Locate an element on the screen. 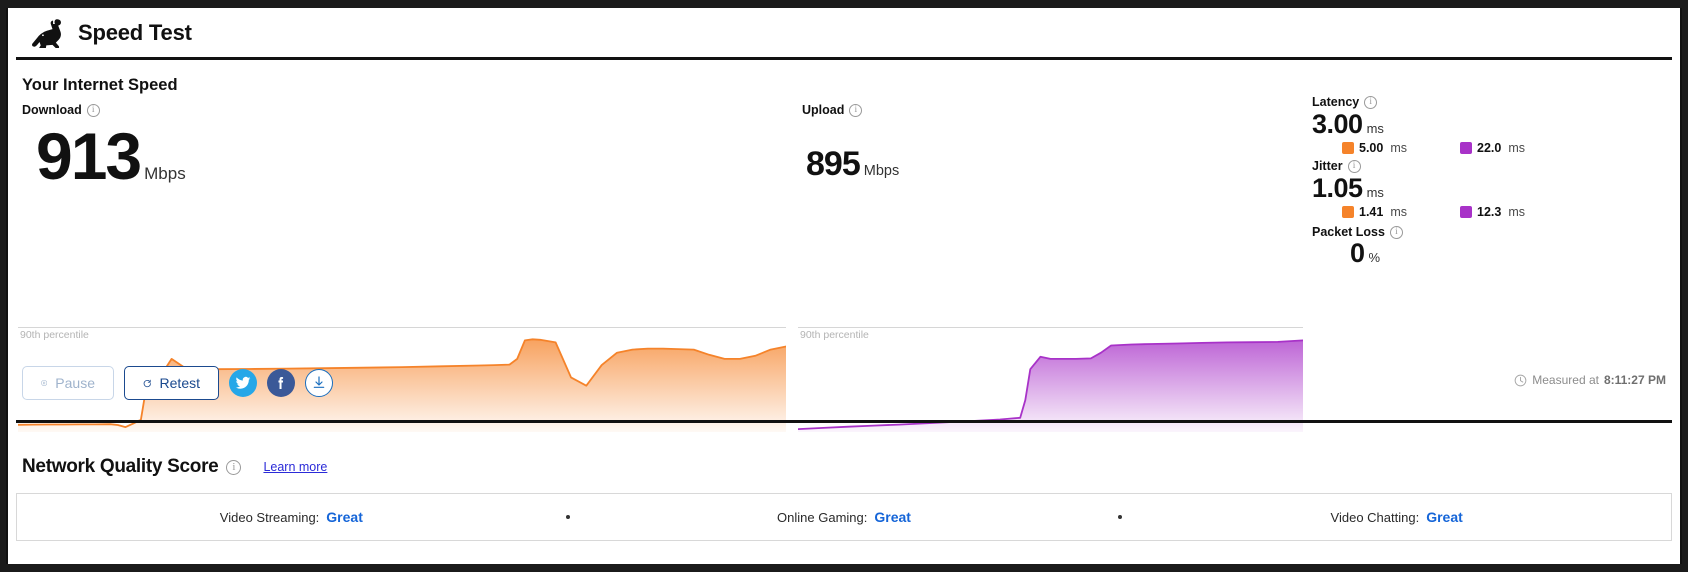  jitter-value-row: 1.05 ms is located at coordinates (1496, 188).